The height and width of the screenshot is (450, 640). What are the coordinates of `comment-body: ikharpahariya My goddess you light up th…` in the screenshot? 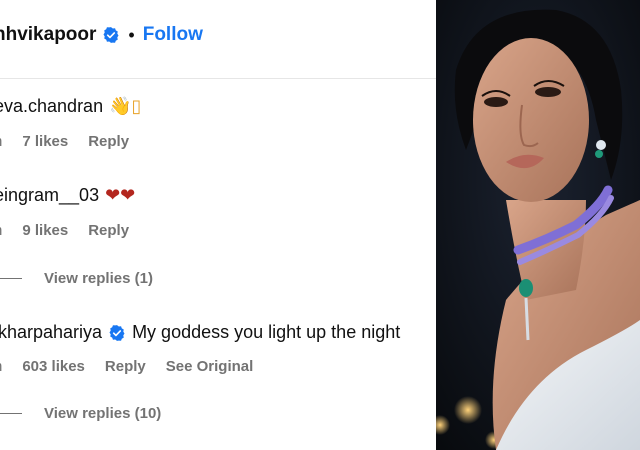 It's located at (200, 332).